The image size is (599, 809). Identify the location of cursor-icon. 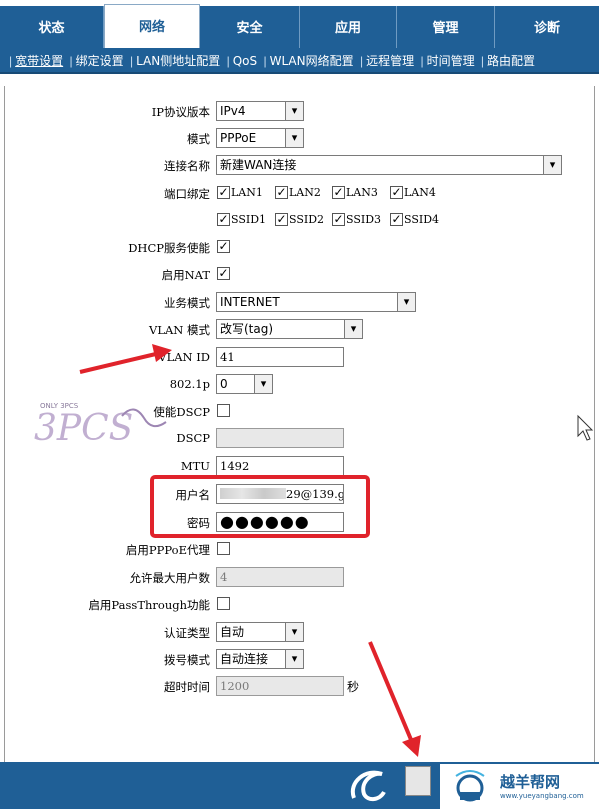
(585, 427).